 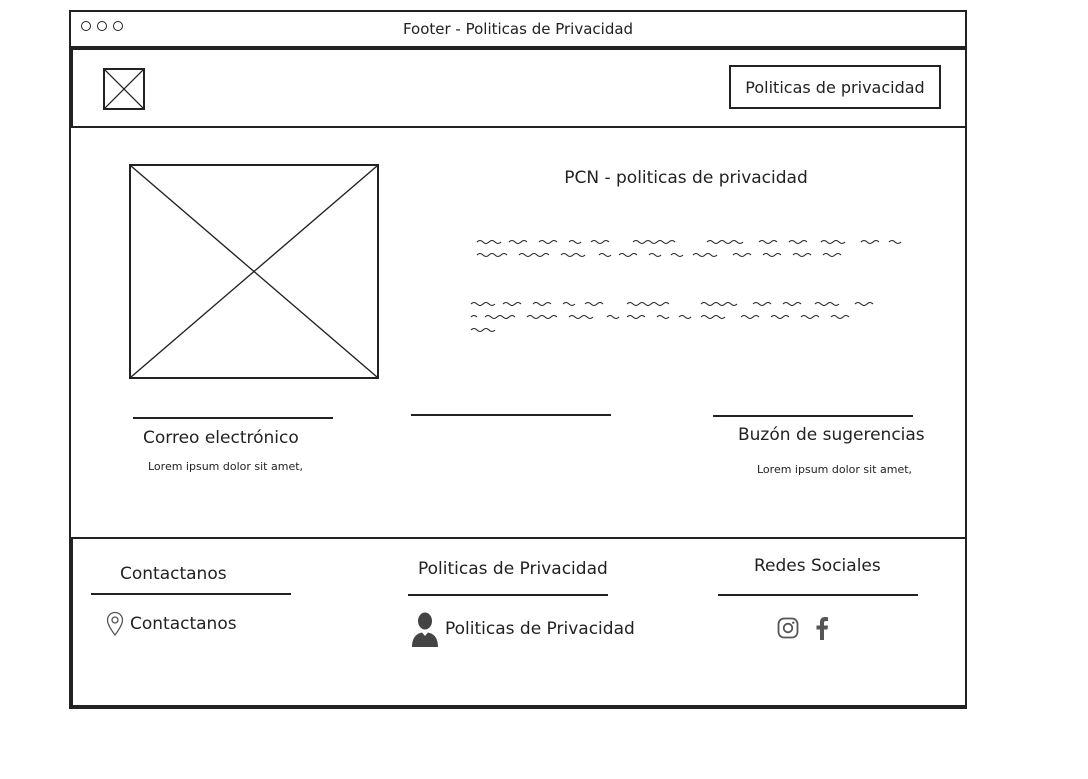 I want to click on privacy-link-label: Politicas de Privacidad, so click(x=540, y=629).